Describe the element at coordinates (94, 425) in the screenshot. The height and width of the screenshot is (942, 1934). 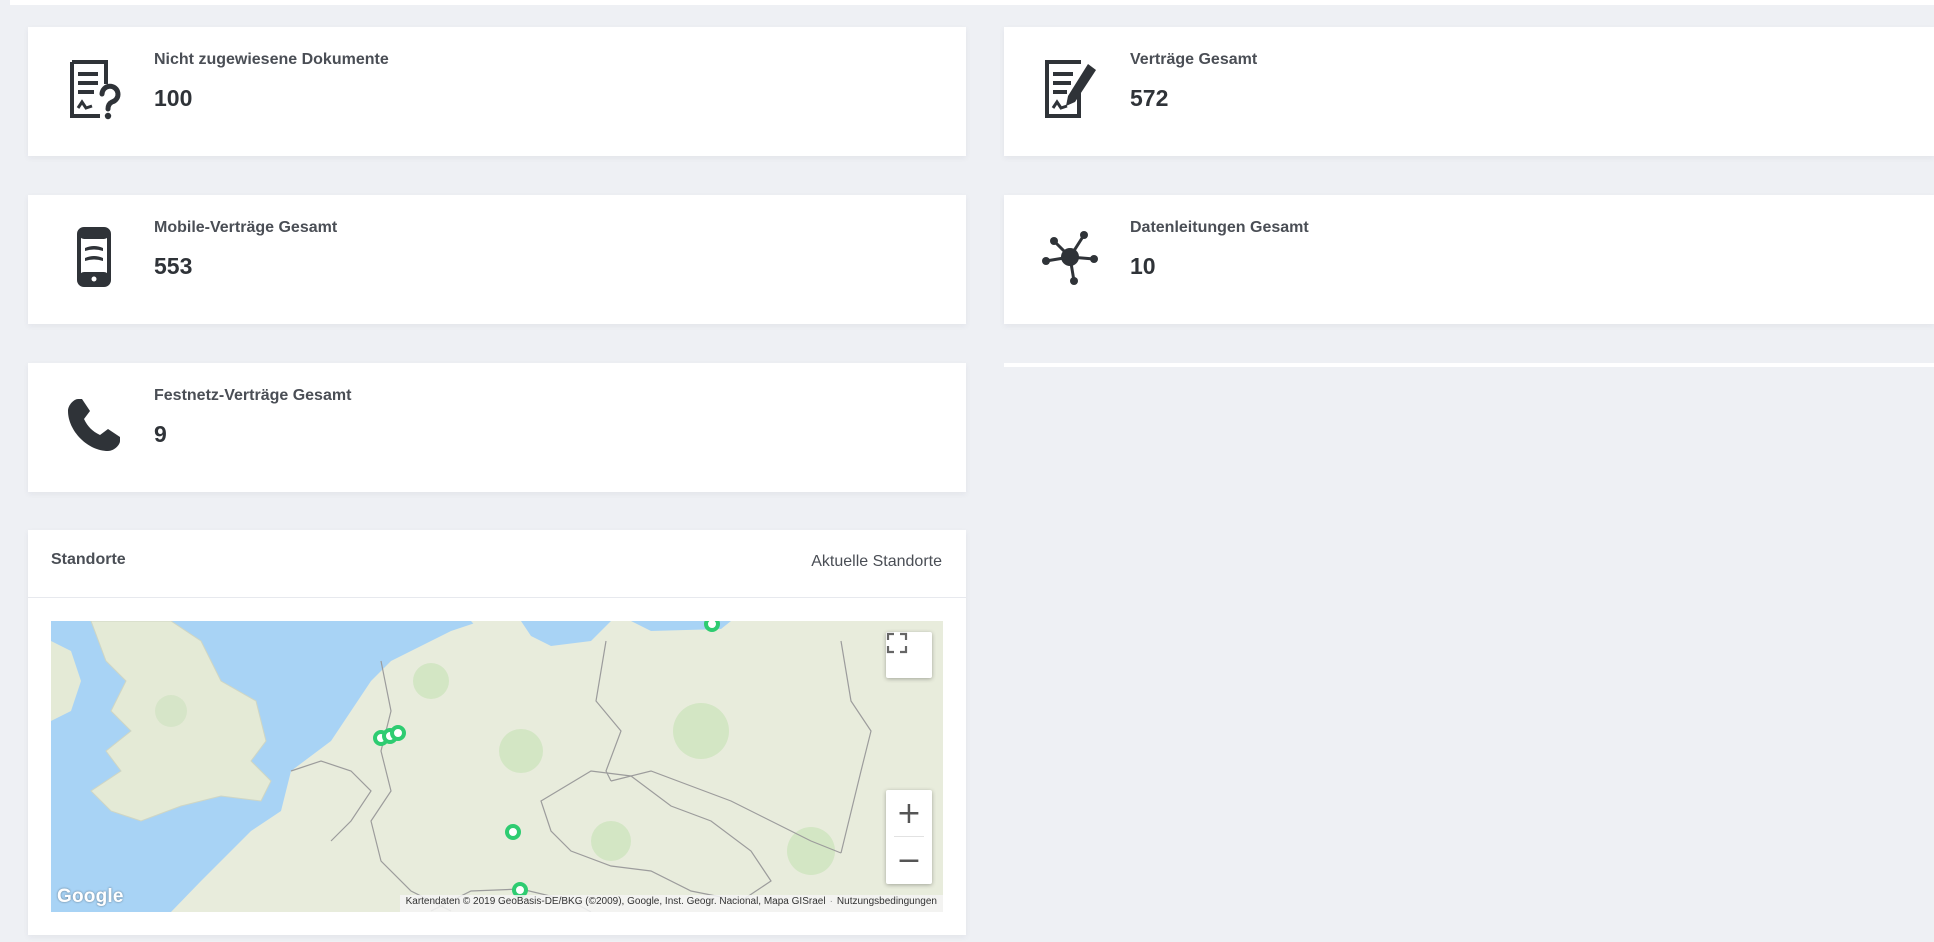
I see `phone-icon` at that location.